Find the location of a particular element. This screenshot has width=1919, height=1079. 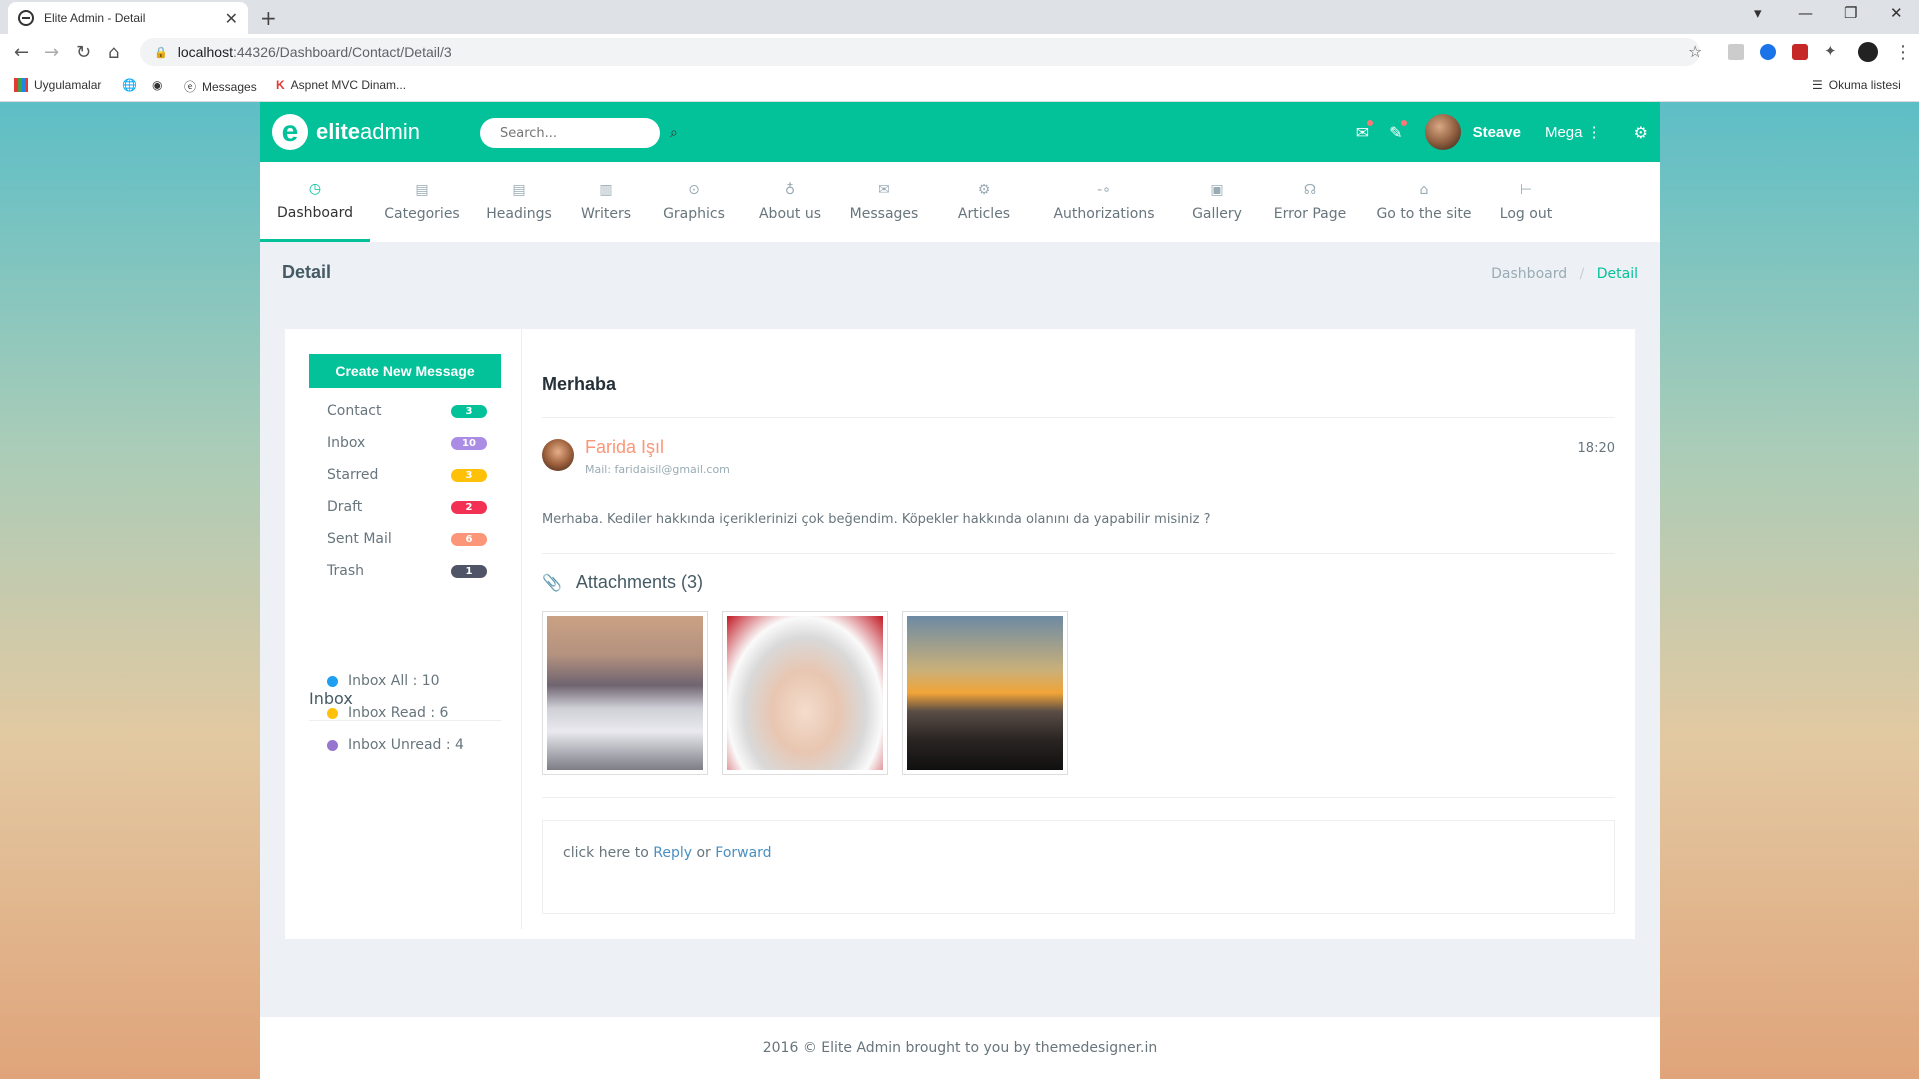

menu-authorizations: -∘ Authorizations is located at coordinates (1104, 202).